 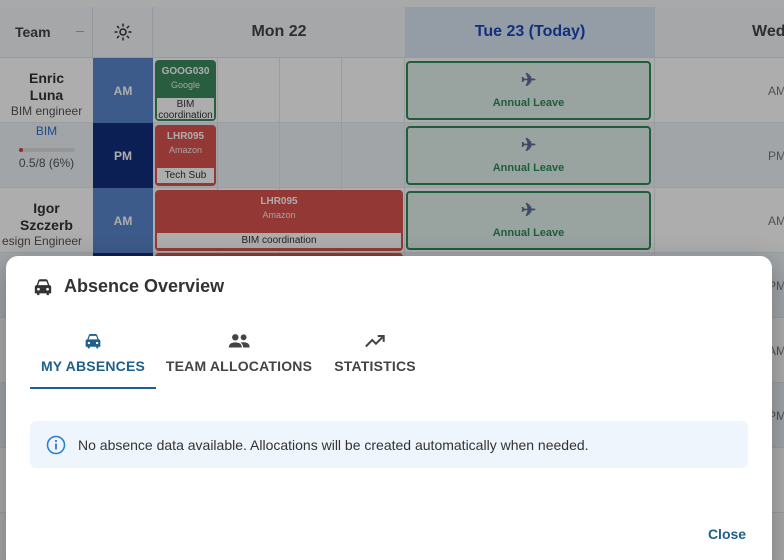 What do you see at coordinates (56, 445) in the screenshot?
I see `info-icon` at bounding box center [56, 445].